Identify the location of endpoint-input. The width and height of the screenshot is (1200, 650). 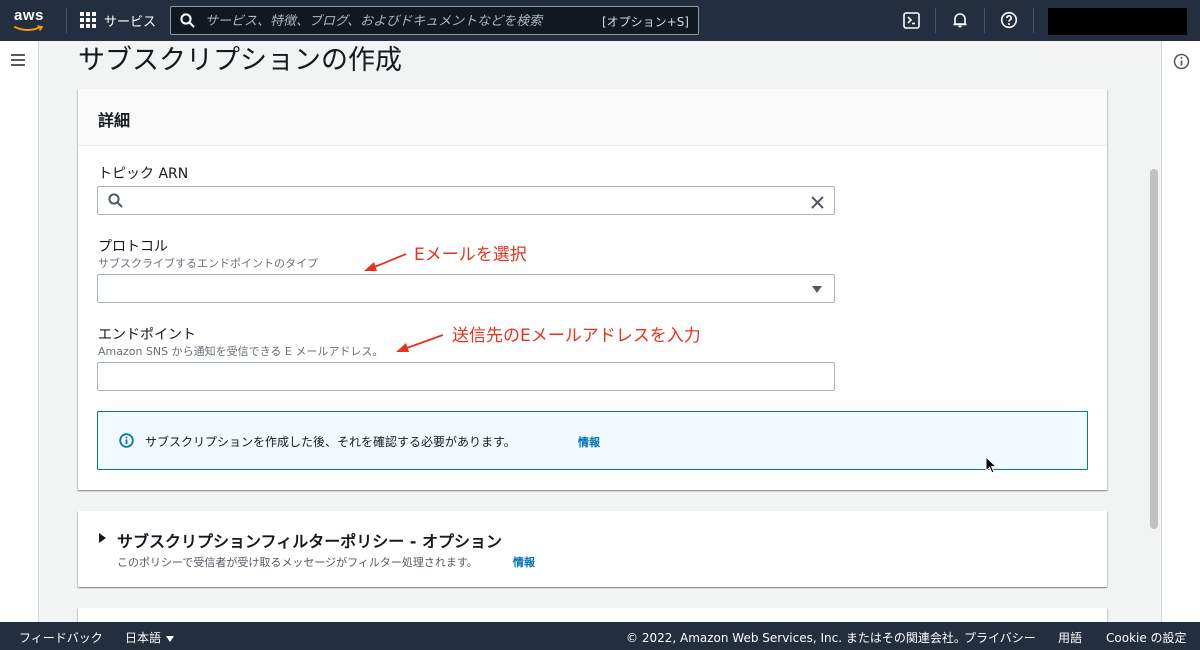
(456, 377).